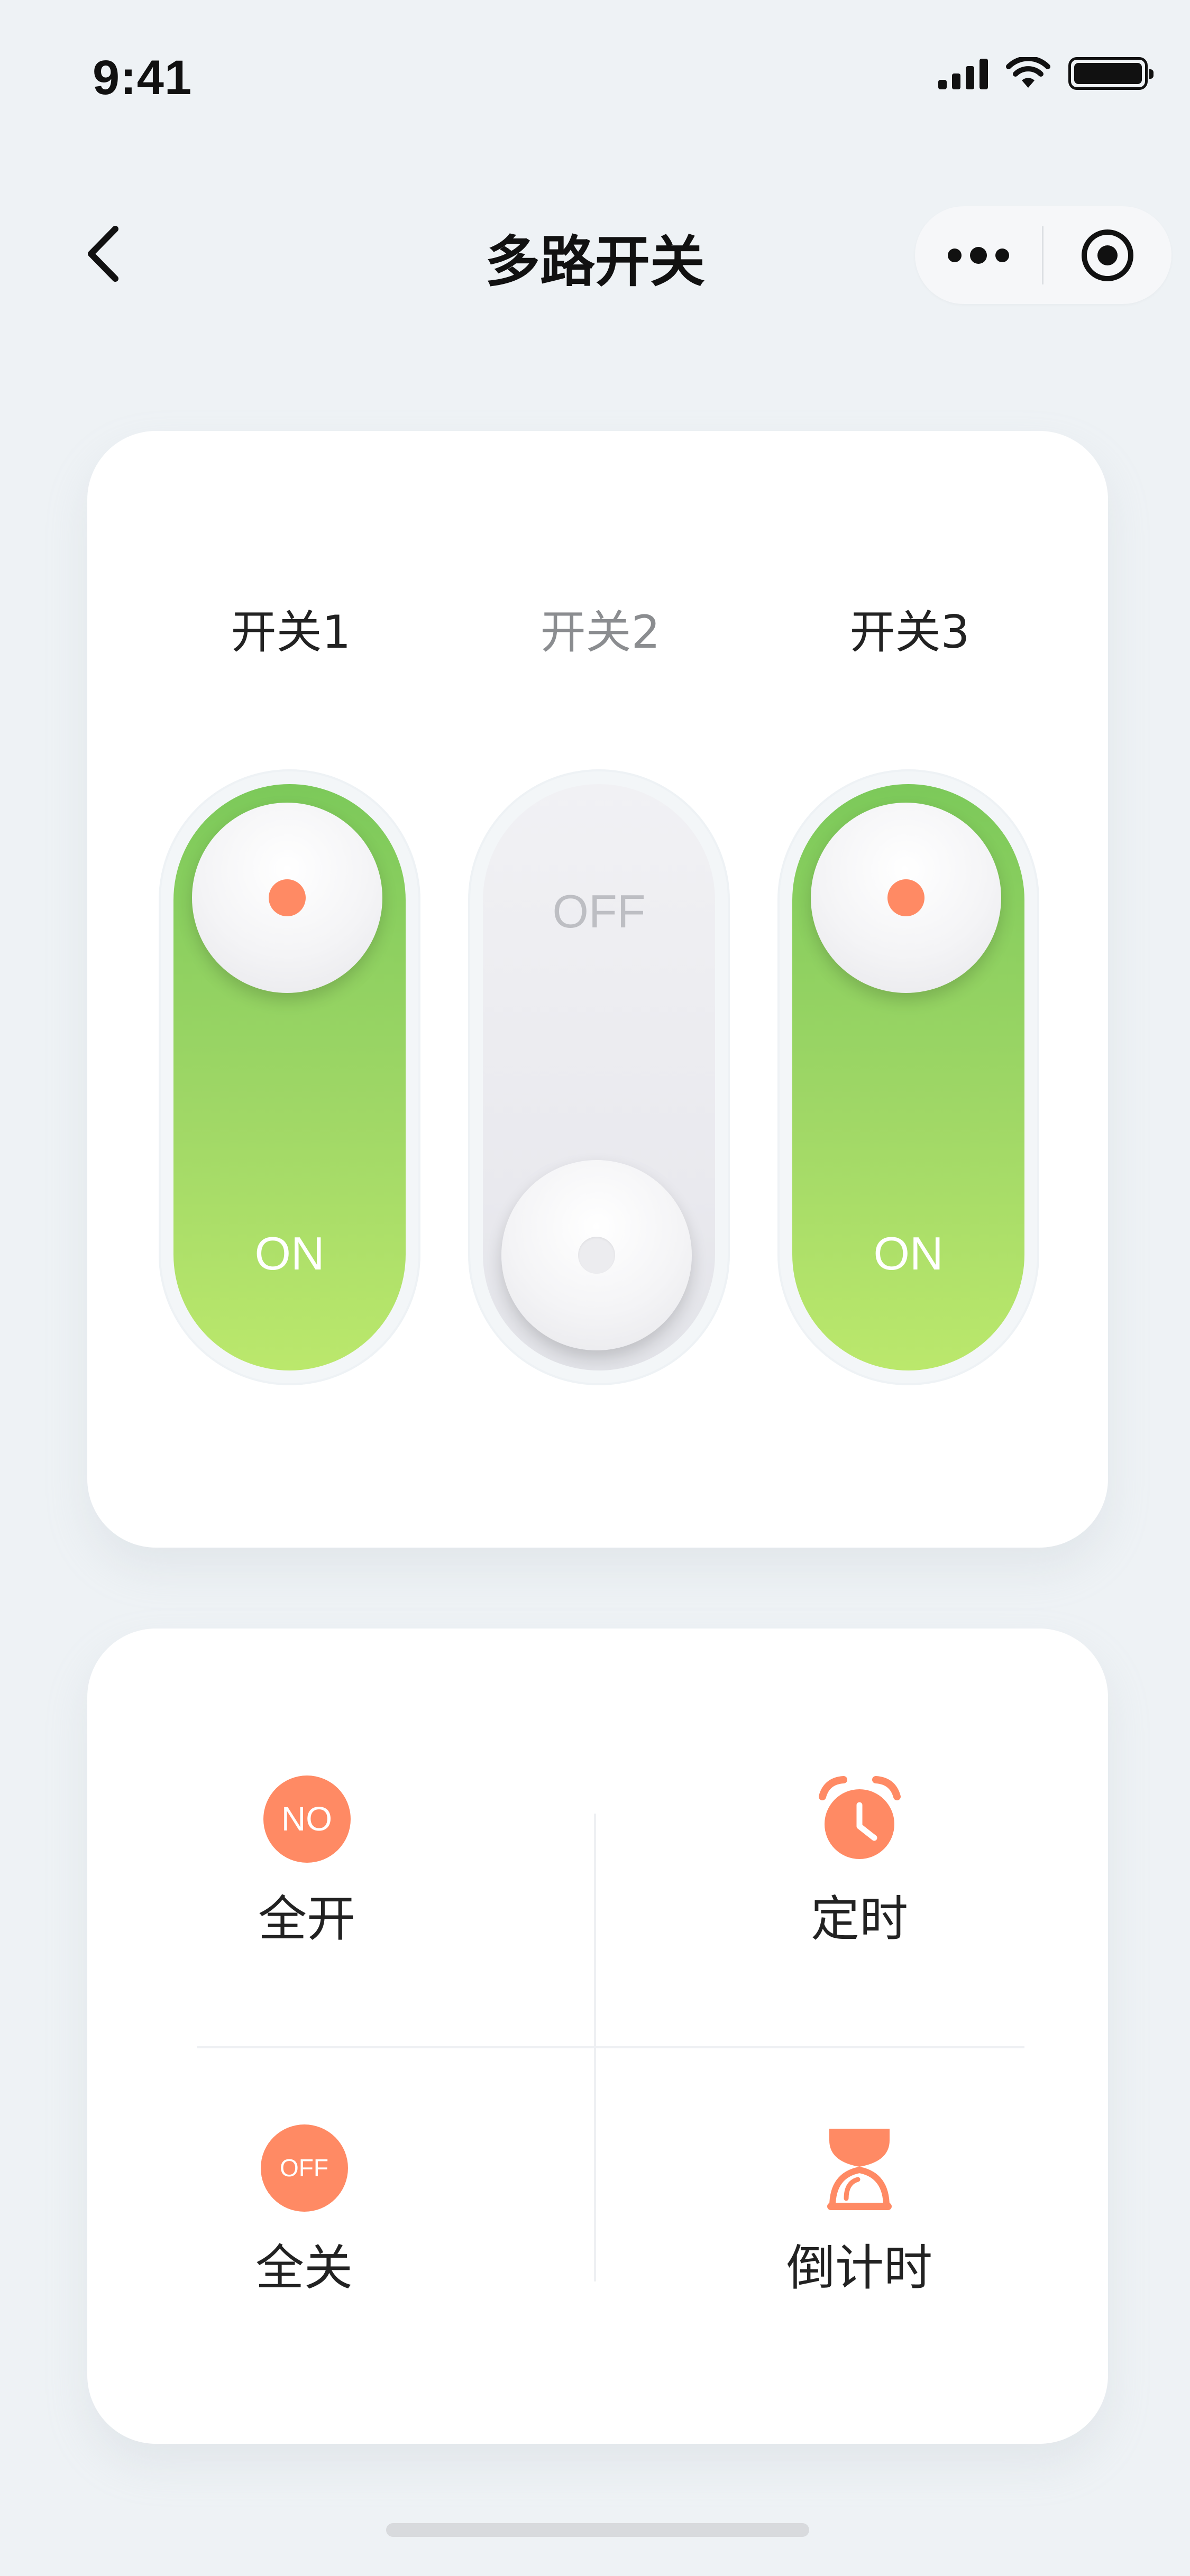 This screenshot has width=1190, height=2576. What do you see at coordinates (909, 632) in the screenshot?
I see `switch-3-label: 开关3` at bounding box center [909, 632].